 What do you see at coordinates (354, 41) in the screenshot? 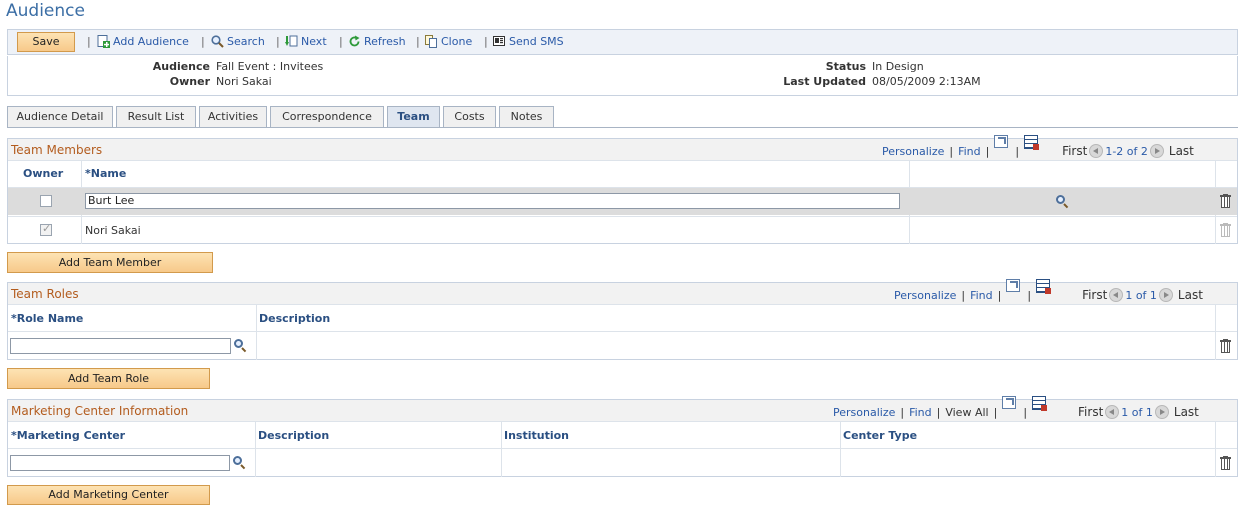
I see `refresh-icon` at bounding box center [354, 41].